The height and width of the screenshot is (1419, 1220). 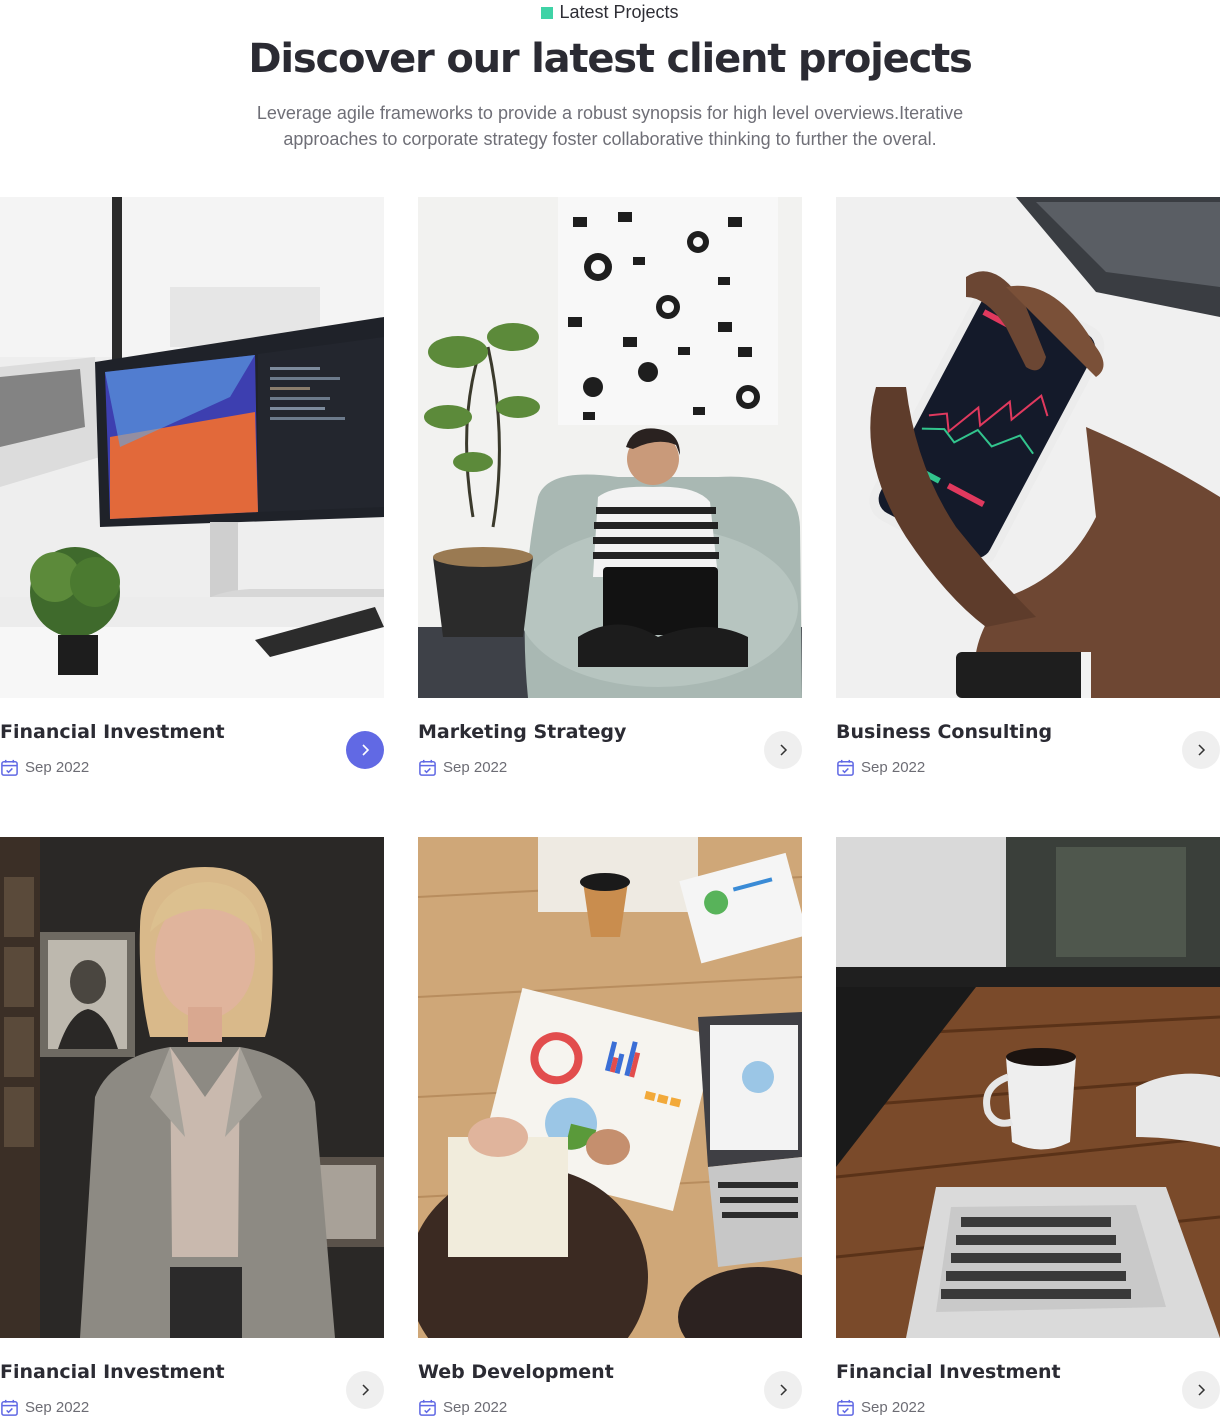 What do you see at coordinates (522, 732) in the screenshot?
I see `project-title: Marketing Strategy` at bounding box center [522, 732].